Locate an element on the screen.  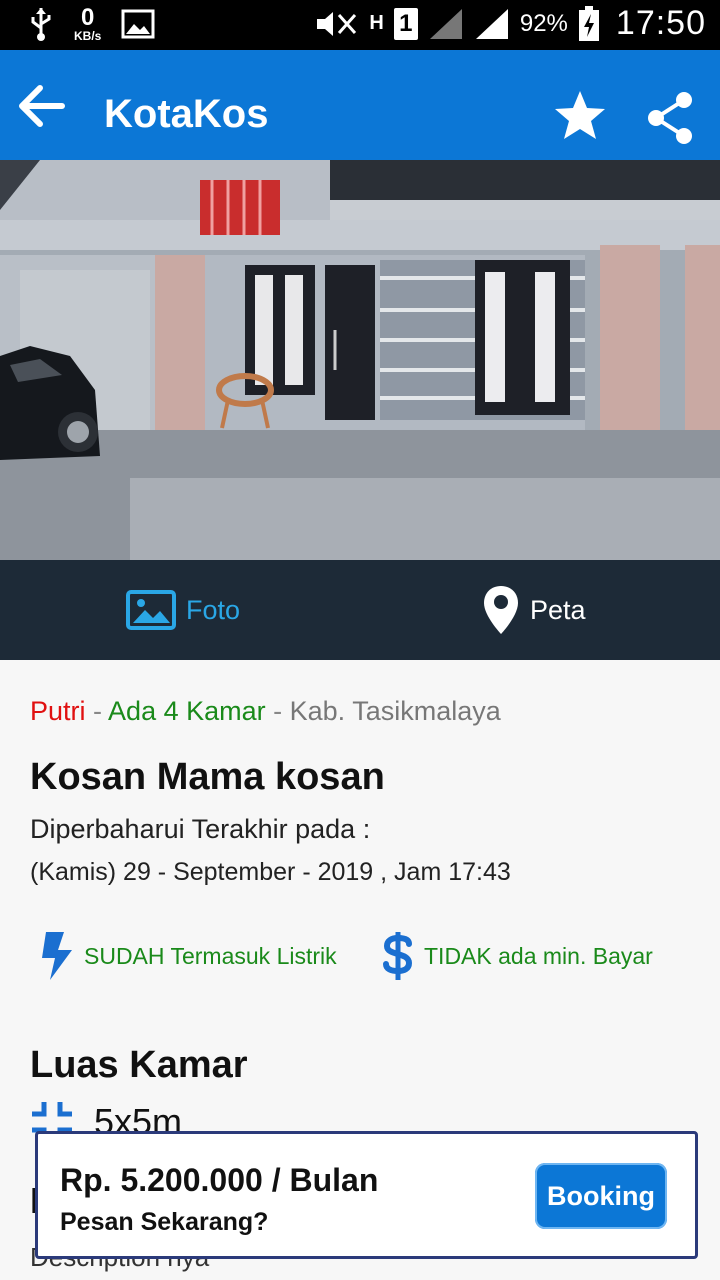
app-bar: KotaKos is located at coordinates (360, 105).